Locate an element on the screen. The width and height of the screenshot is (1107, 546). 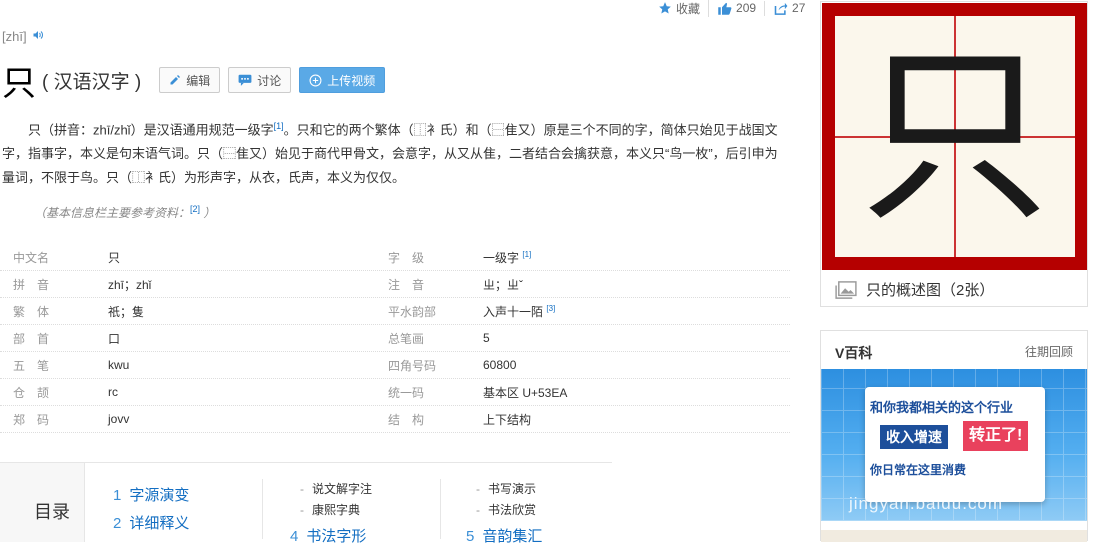
pinyin-text: [zhī] is located at coordinates (14, 36).